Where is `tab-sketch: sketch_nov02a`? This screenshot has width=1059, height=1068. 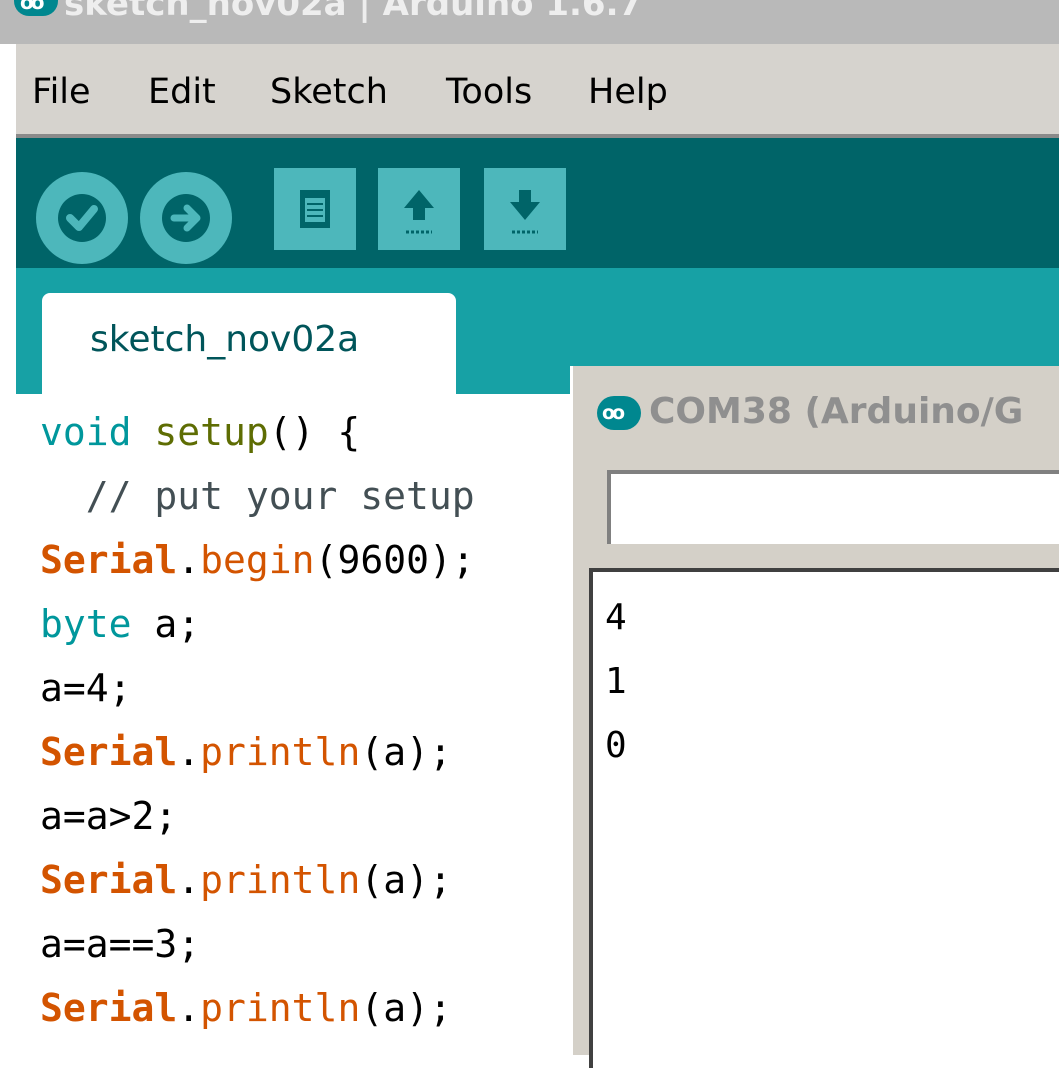
tab-sketch: sketch_nov02a is located at coordinates (249, 343).